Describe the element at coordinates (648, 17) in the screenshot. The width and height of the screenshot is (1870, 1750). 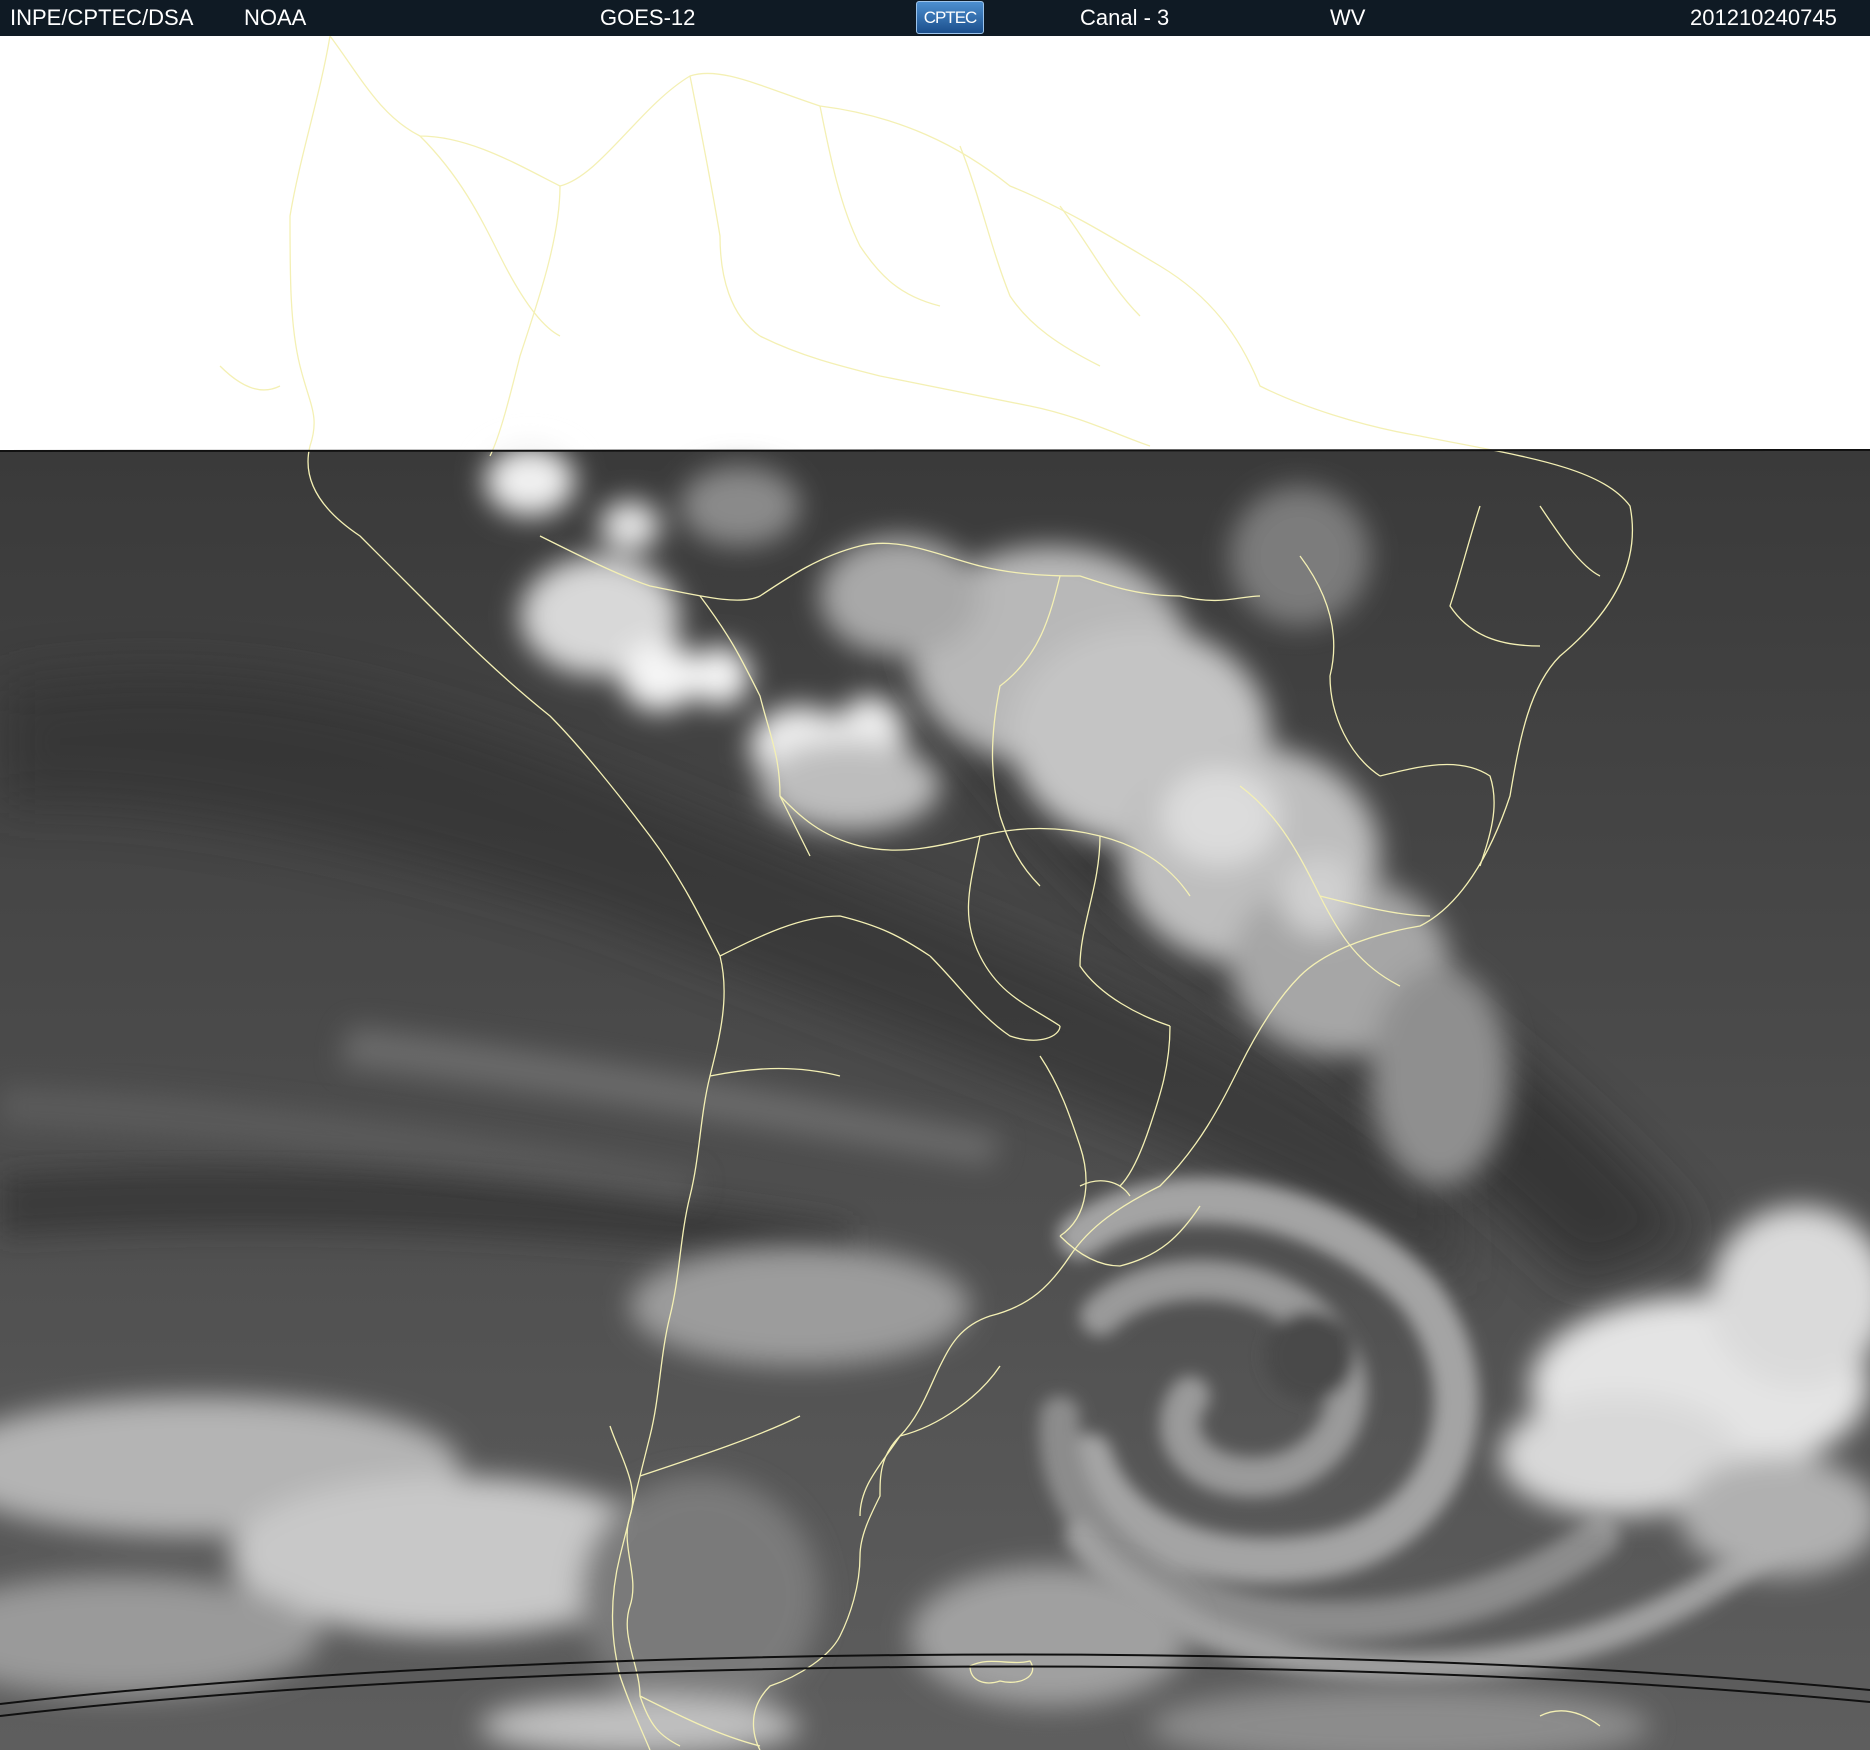
I see `satellite-label: GOES-12` at that location.